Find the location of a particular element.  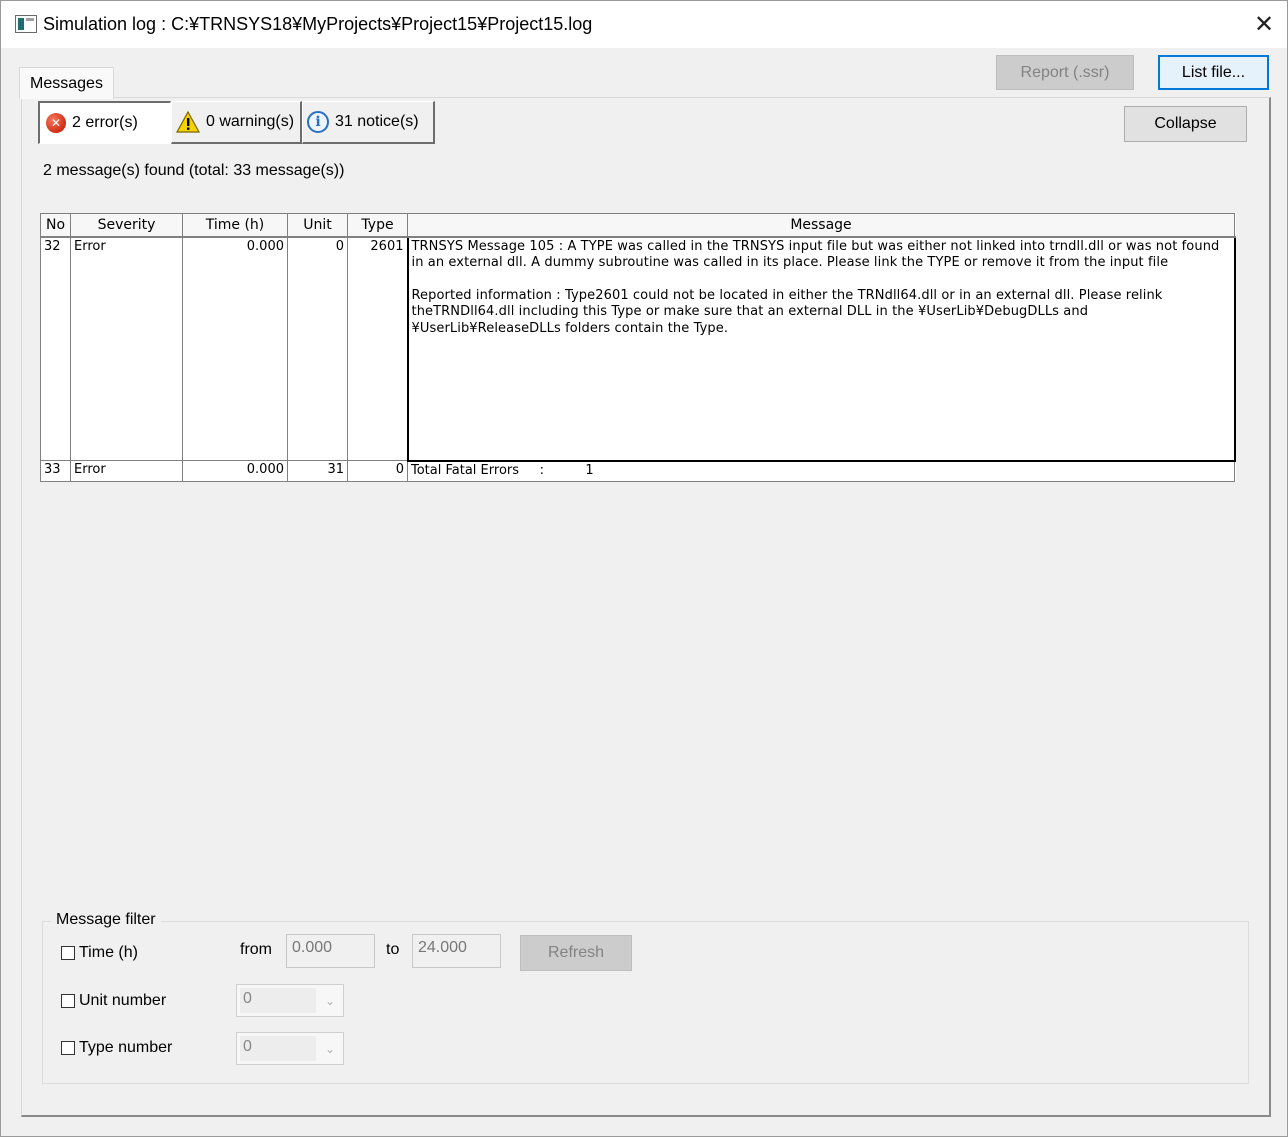

unit-number-dropdown: 0 ⌄ is located at coordinates (290, 1000).